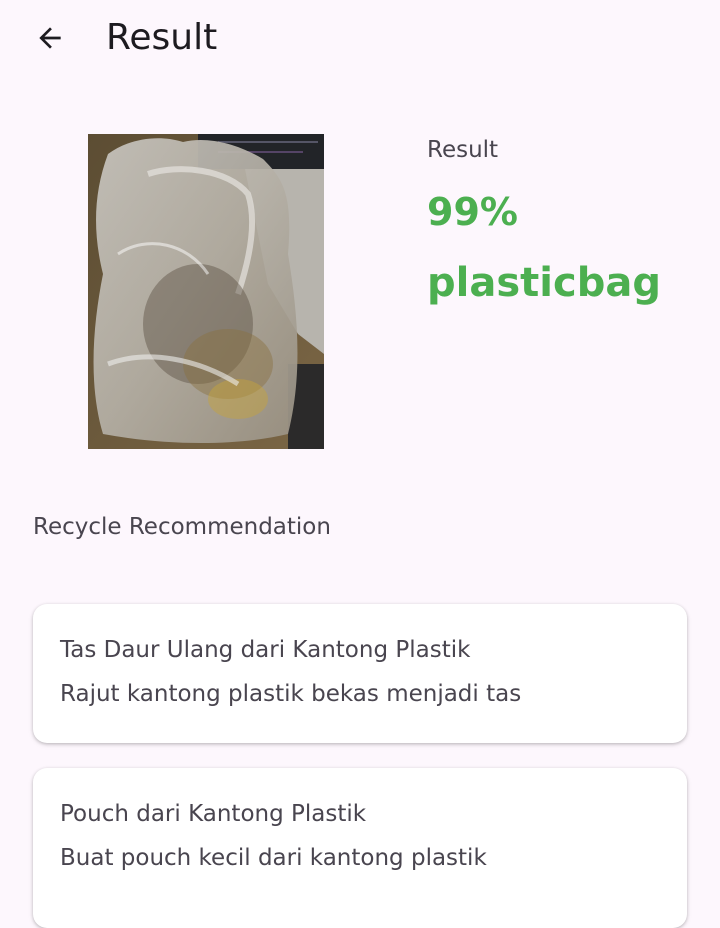 Image resolution: width=720 pixels, height=928 pixels. What do you see at coordinates (463, 150) in the screenshot?
I see `result-label: Result` at bounding box center [463, 150].